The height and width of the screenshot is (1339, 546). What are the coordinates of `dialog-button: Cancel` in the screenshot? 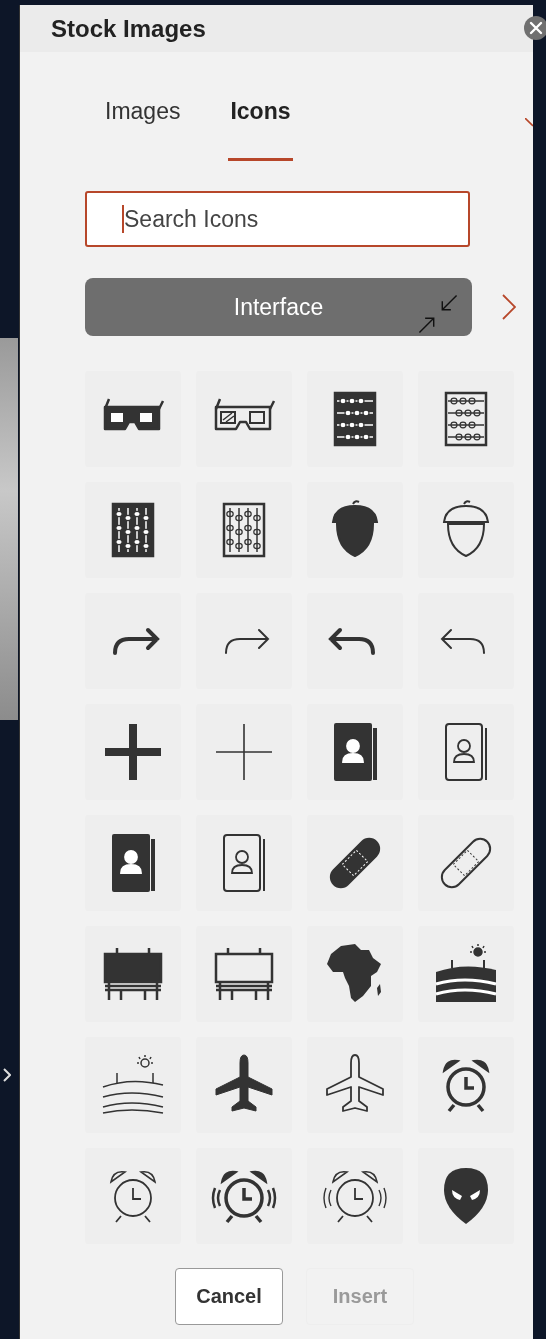 It's located at (229, 1296).